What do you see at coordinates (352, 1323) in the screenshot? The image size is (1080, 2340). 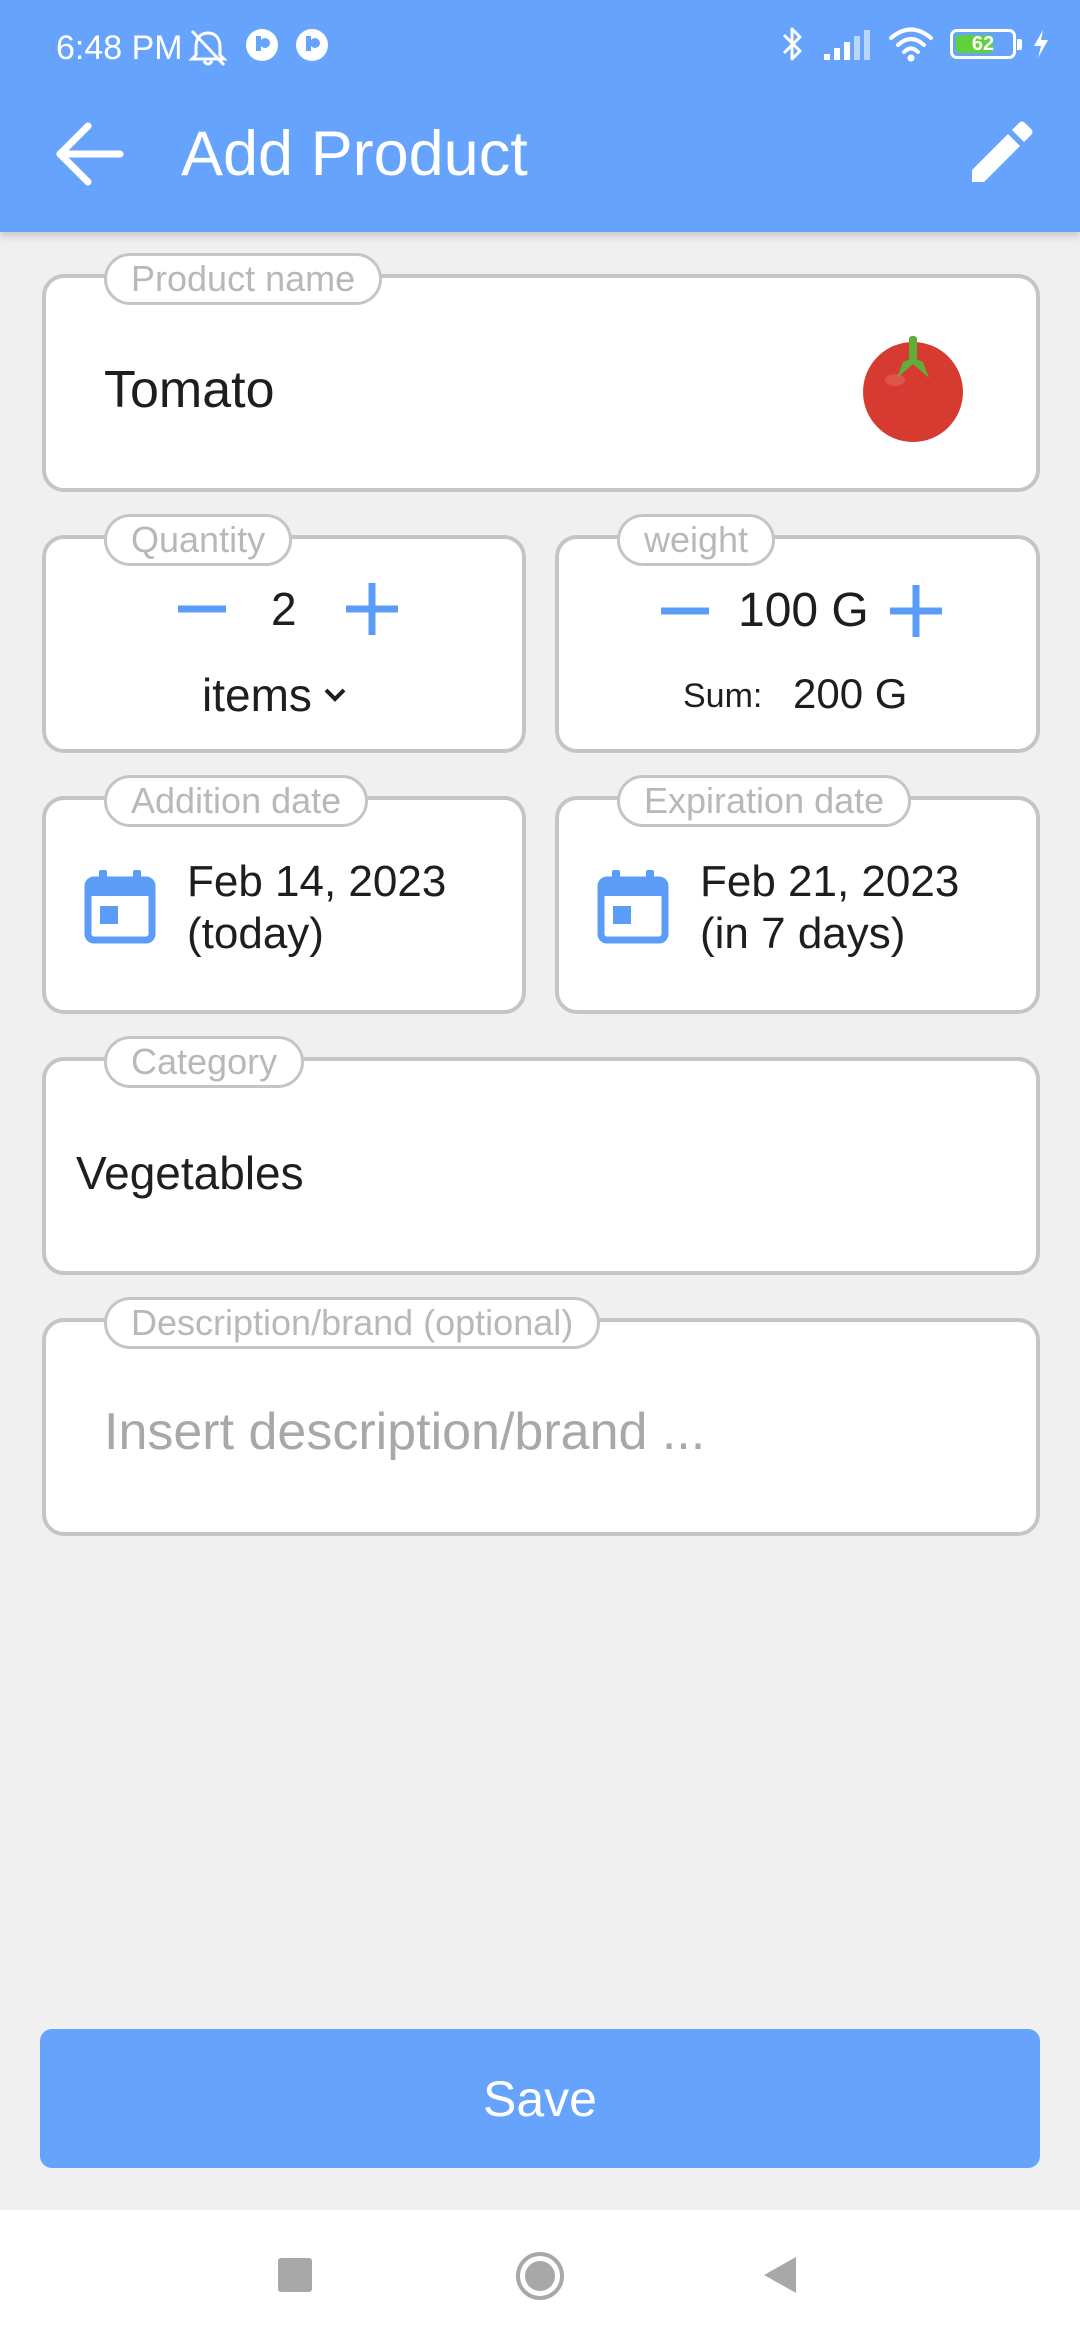 I see `description-label: Description/brand (optional)` at bounding box center [352, 1323].